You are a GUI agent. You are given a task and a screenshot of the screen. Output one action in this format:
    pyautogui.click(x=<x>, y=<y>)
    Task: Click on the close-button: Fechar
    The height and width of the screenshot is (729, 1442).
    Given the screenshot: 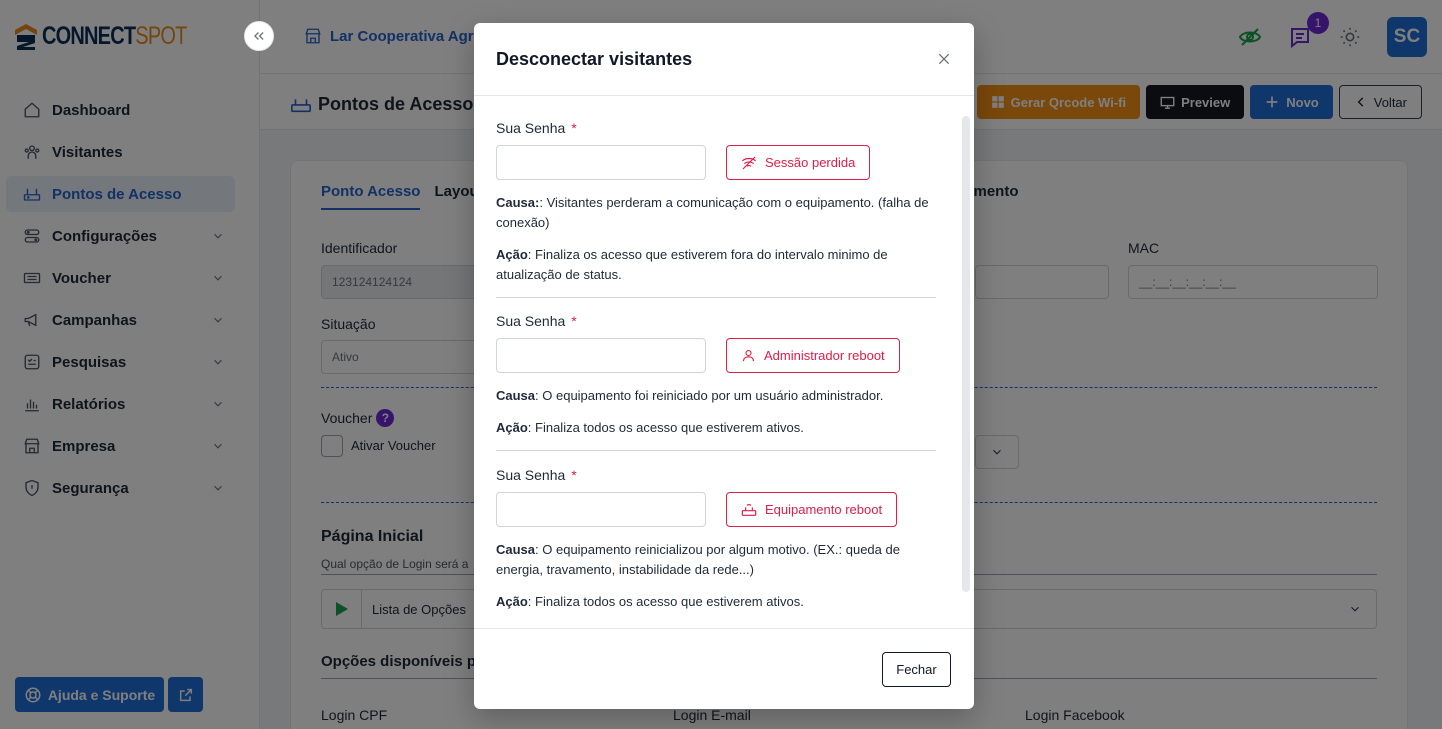 What is the action you would take?
    pyautogui.click(x=916, y=669)
    